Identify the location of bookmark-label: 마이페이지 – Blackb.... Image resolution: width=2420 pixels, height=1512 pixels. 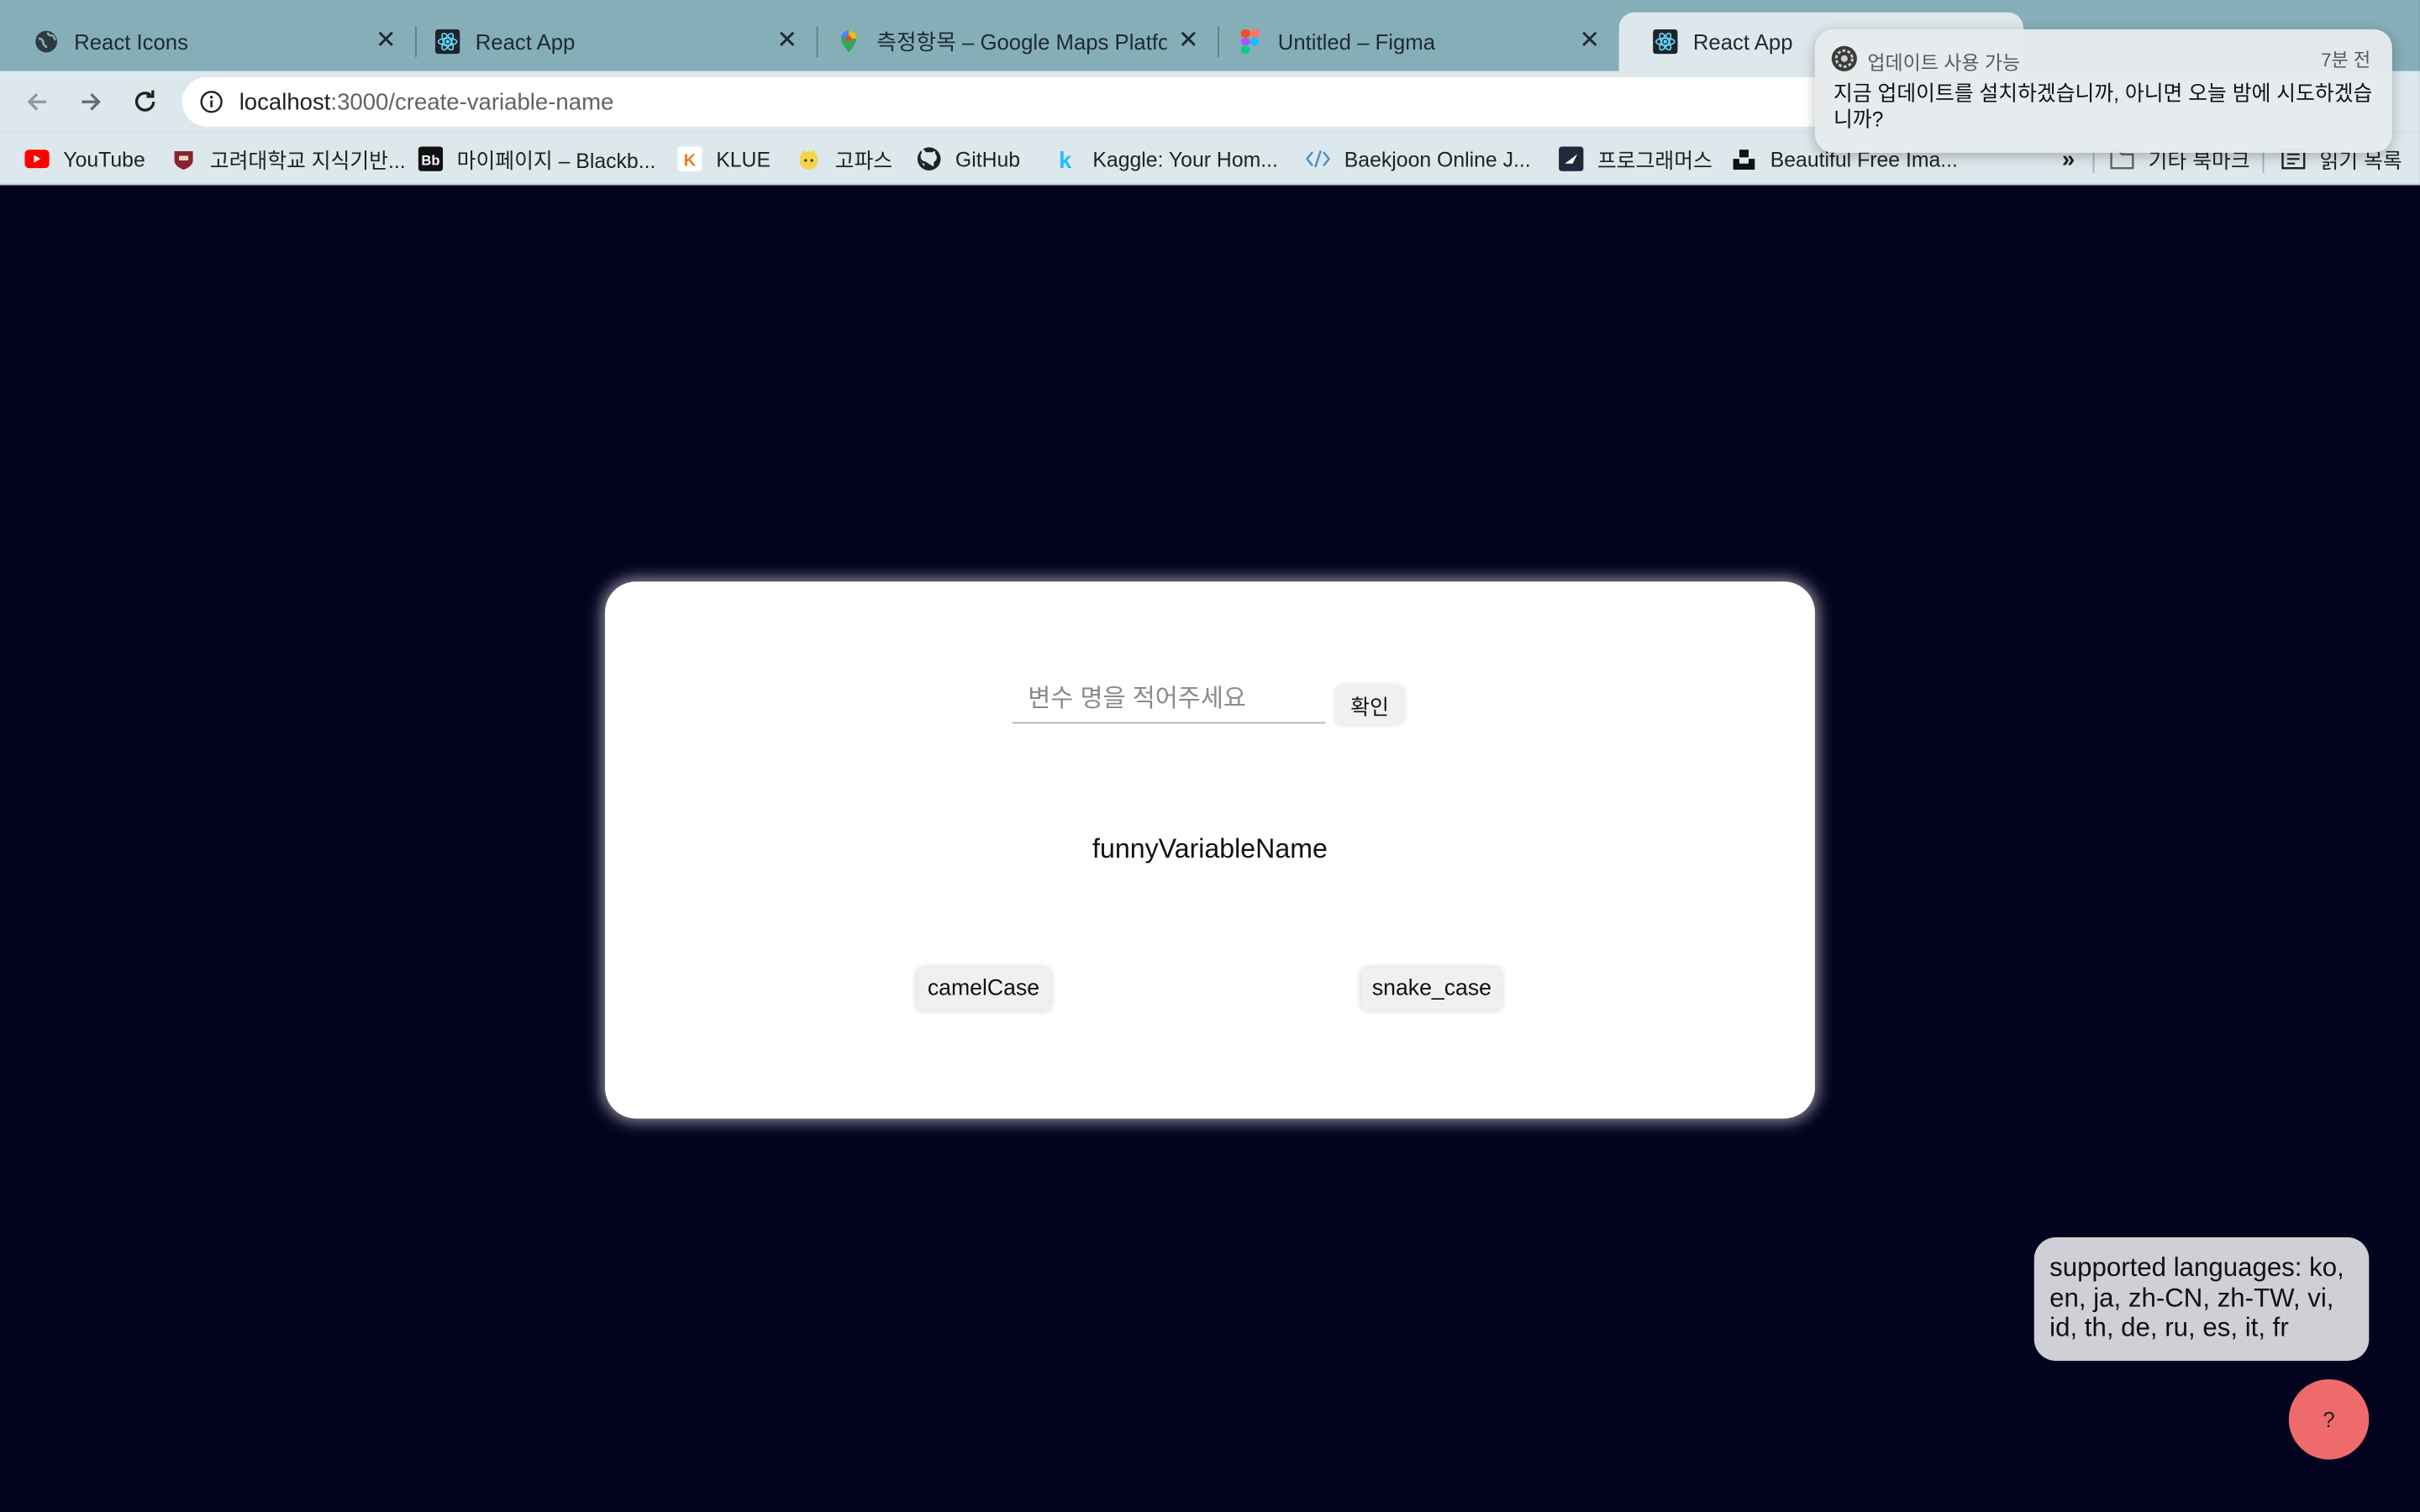
(556, 161).